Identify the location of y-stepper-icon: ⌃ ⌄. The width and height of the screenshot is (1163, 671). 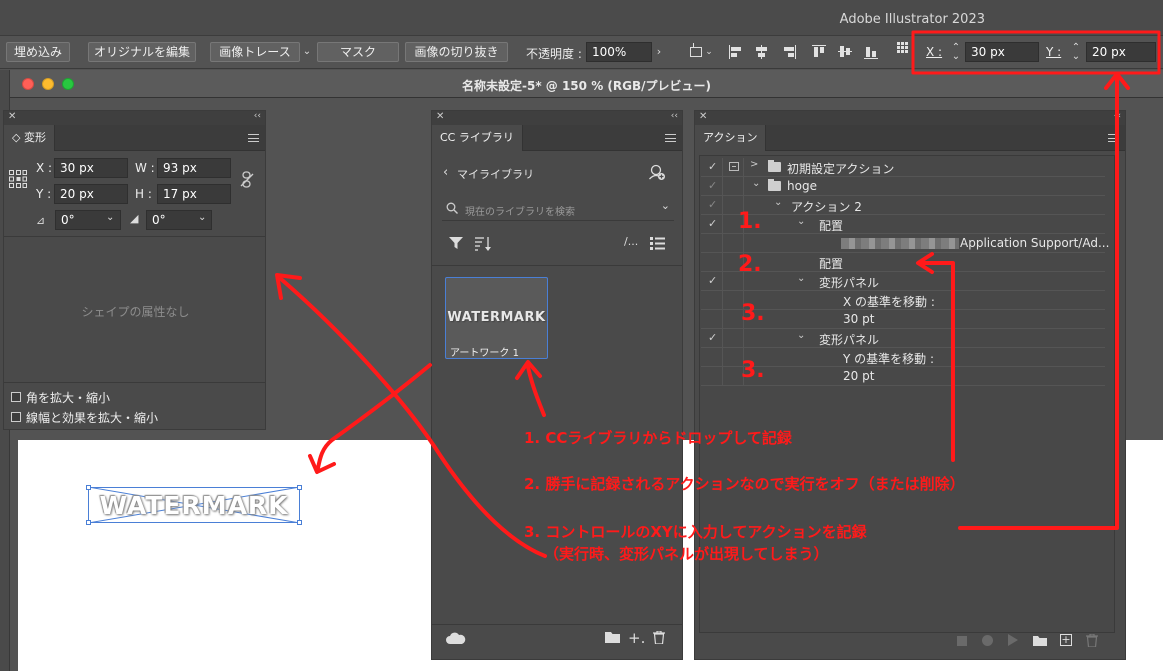
(1076, 52).